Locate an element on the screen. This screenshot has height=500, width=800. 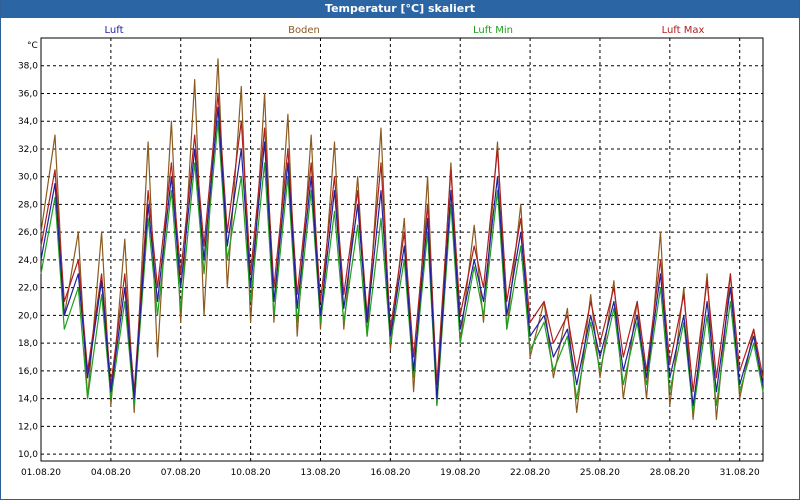
y-tick-label: 32,0 is located at coordinates (28, 150).